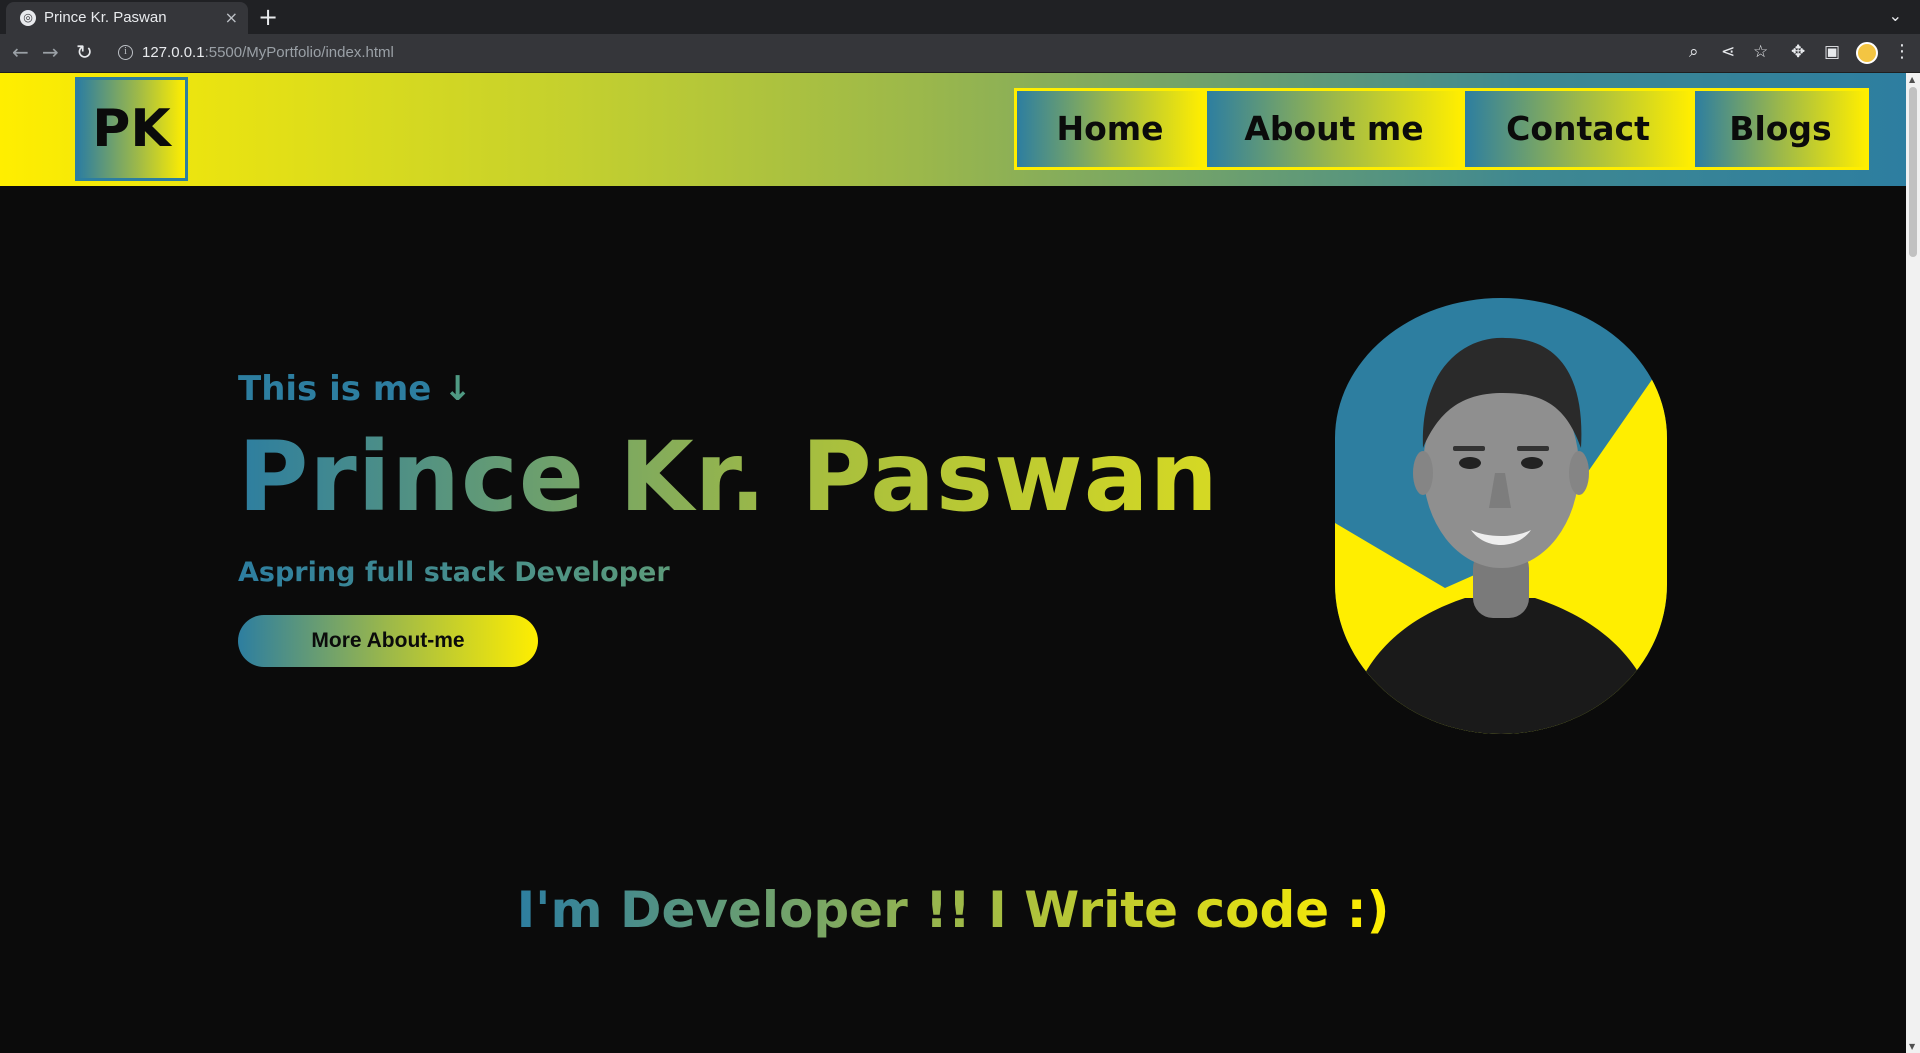  Describe the element at coordinates (1832, 52) in the screenshot. I see `sidepanel-icon: ▣` at that location.